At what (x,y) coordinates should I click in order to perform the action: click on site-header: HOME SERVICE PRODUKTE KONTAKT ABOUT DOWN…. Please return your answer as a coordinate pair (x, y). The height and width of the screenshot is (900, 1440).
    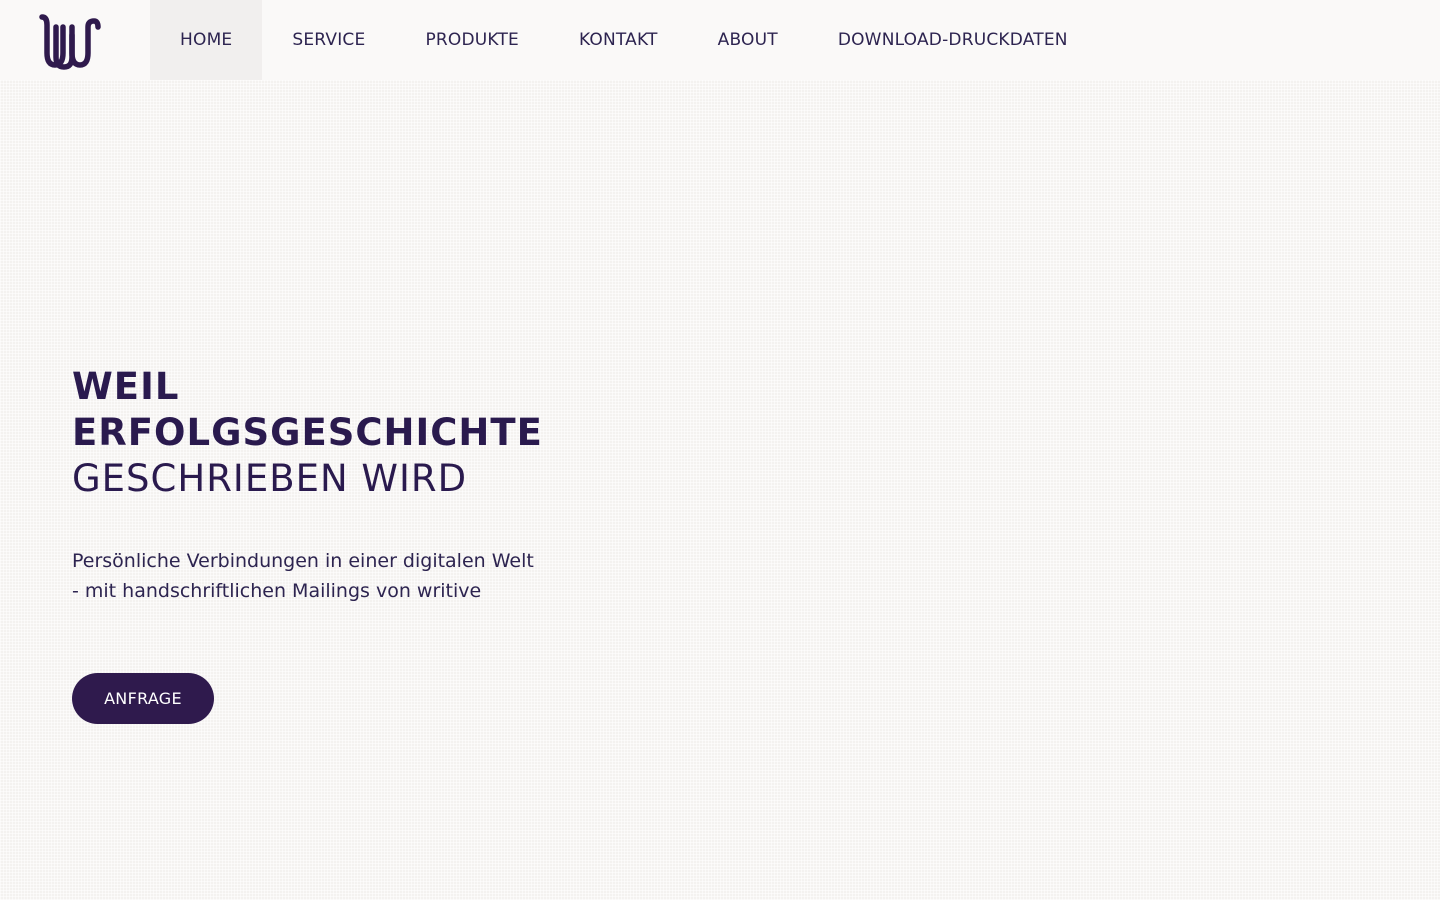
    Looking at the image, I should click on (720, 40).